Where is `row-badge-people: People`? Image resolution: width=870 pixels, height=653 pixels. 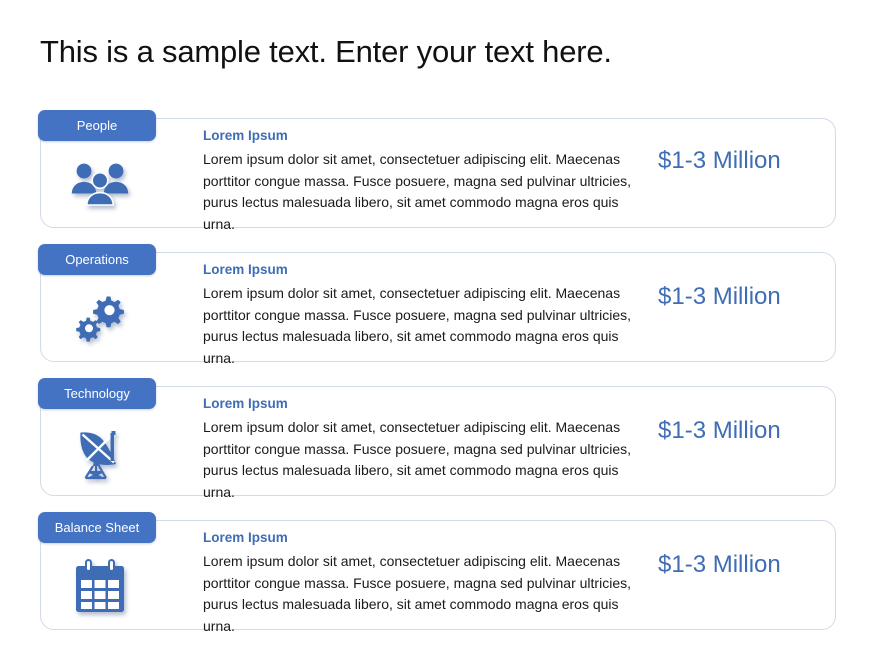 row-badge-people: People is located at coordinates (97, 125).